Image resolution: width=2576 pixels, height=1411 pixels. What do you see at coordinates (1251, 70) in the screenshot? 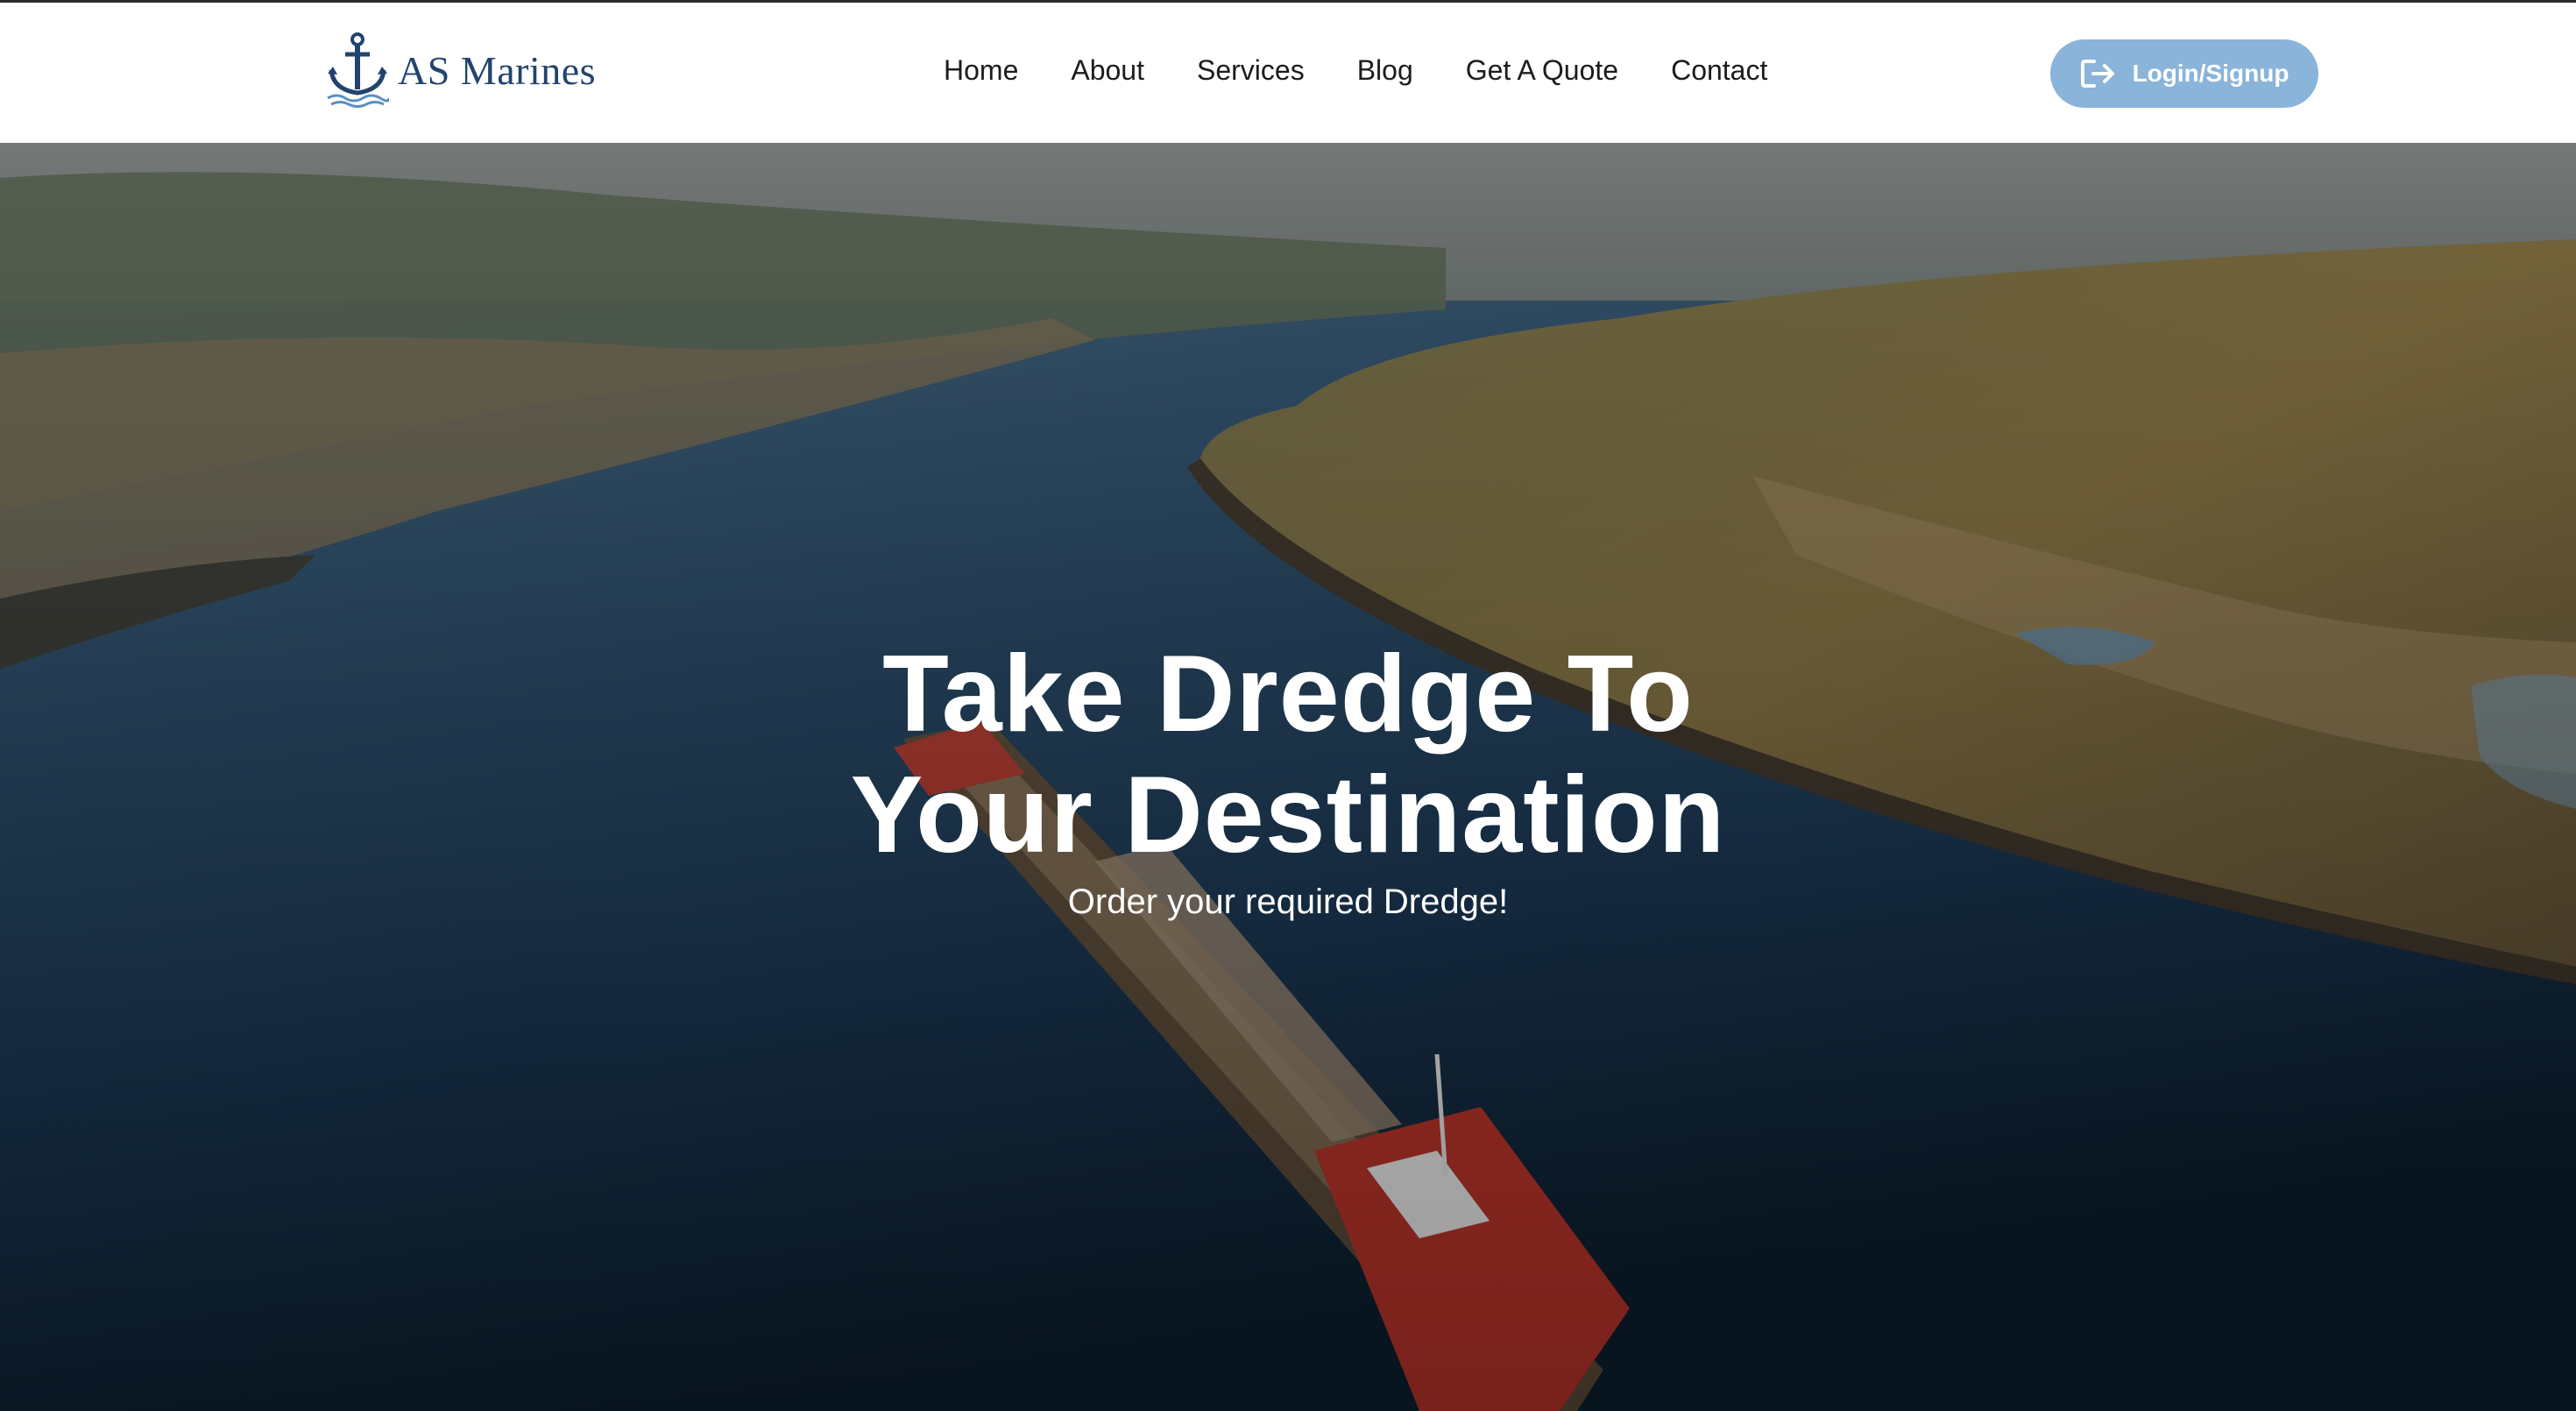
I see `nav-services: Services` at bounding box center [1251, 70].